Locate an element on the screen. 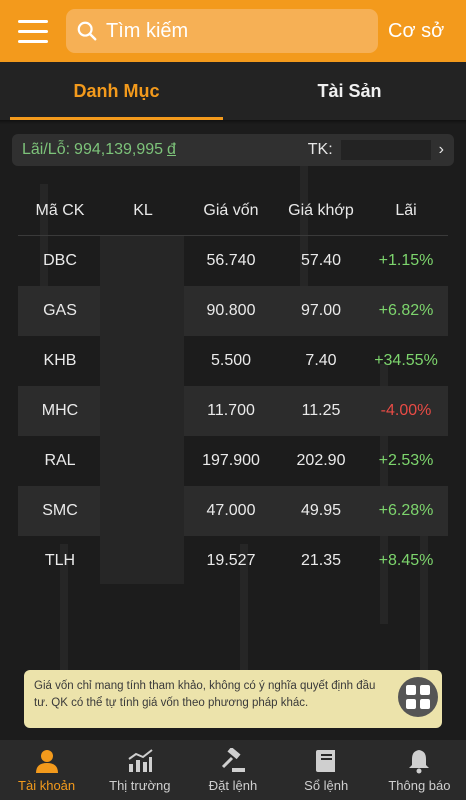 This screenshot has width=466, height=800. row-match: 202.90 is located at coordinates (321, 460).